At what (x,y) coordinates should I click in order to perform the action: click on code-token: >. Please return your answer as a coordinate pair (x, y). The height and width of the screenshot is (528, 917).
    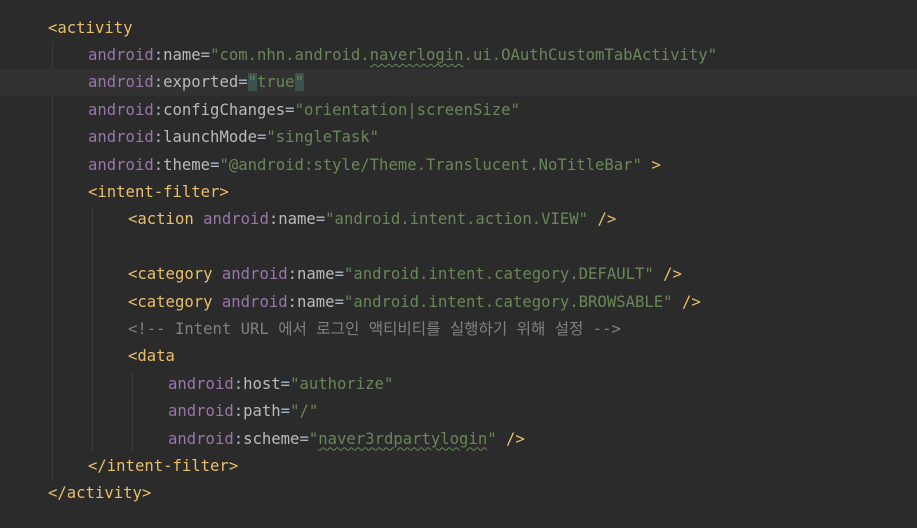
    Looking at the image, I should click on (656, 164).